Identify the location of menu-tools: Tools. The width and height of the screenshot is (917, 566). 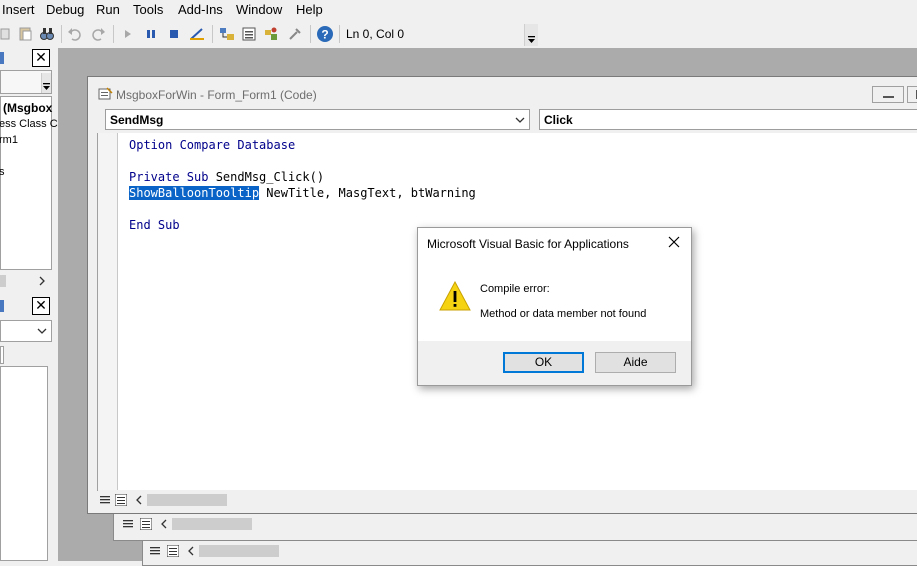
(148, 9).